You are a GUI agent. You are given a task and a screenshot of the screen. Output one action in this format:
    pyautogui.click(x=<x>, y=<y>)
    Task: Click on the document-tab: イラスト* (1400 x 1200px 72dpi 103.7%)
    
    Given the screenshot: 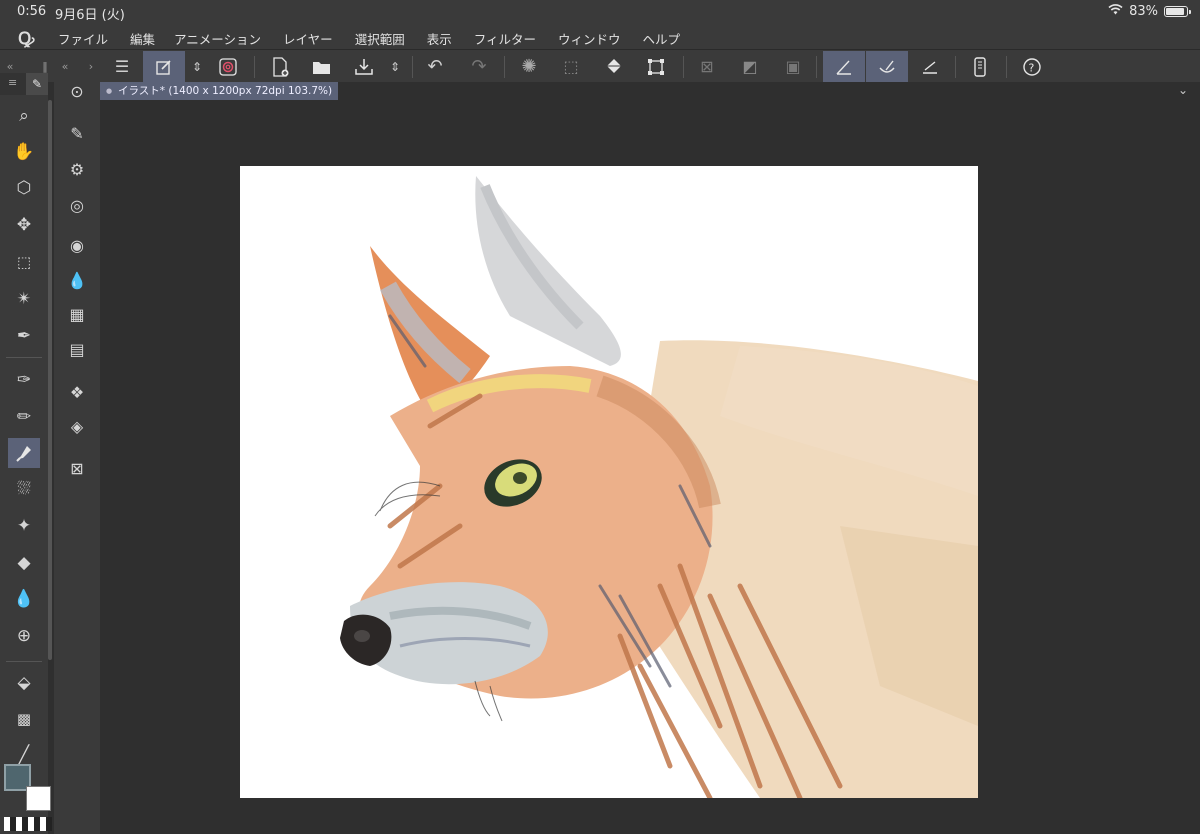 What is the action you would take?
    pyautogui.click(x=219, y=91)
    